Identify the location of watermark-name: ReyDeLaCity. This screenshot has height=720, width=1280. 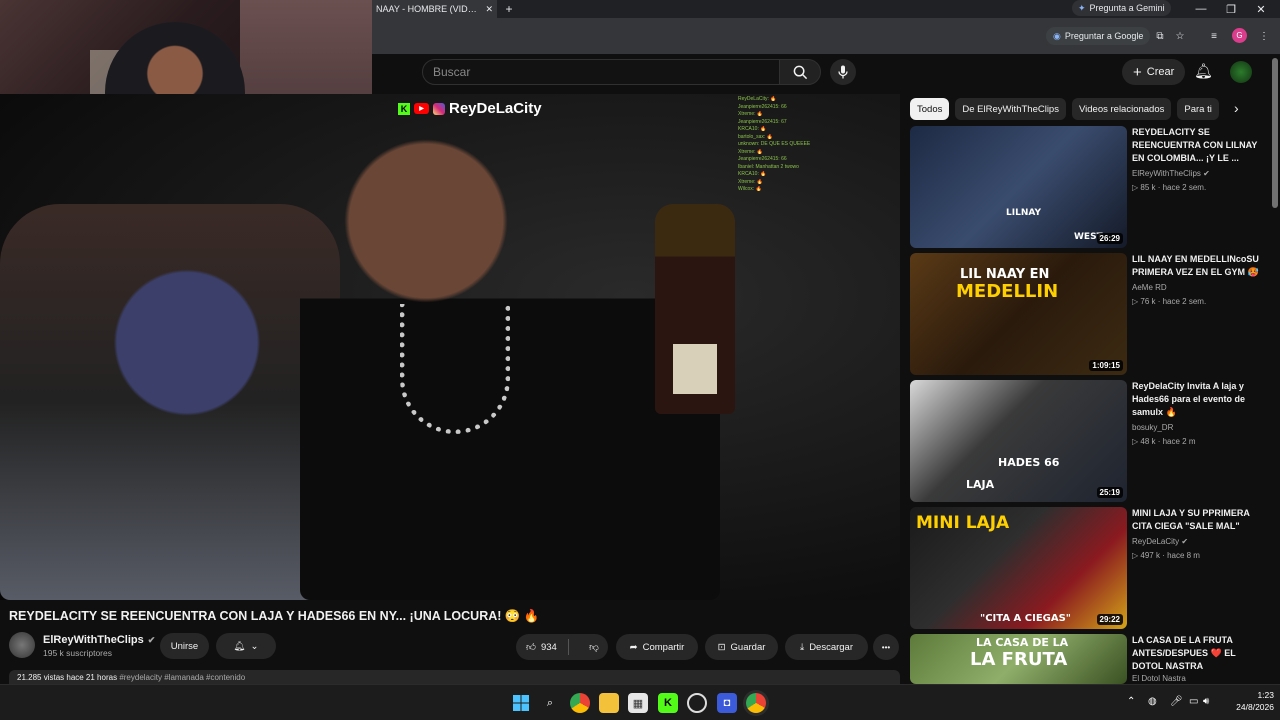
(495, 108).